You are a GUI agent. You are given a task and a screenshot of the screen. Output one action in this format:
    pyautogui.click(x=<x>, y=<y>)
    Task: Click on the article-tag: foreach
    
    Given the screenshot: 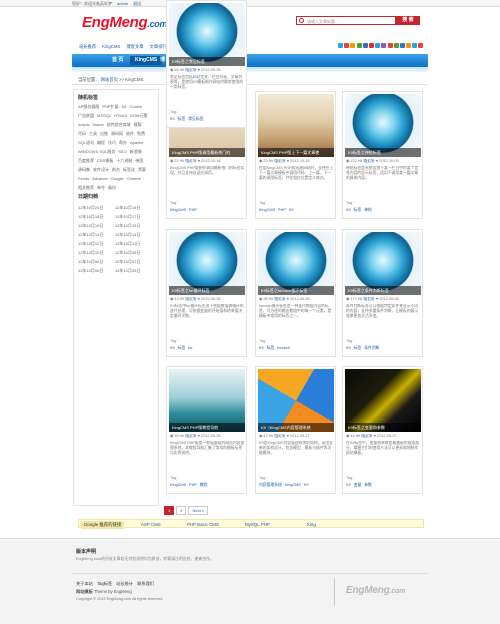 What is the action you would take?
    pyautogui.click(x=283, y=348)
    